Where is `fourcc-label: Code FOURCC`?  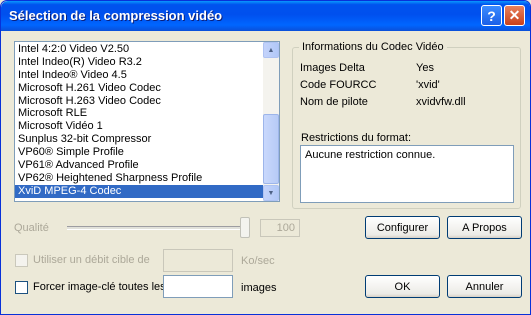 fourcc-label: Code FOURCC is located at coordinates (338, 85).